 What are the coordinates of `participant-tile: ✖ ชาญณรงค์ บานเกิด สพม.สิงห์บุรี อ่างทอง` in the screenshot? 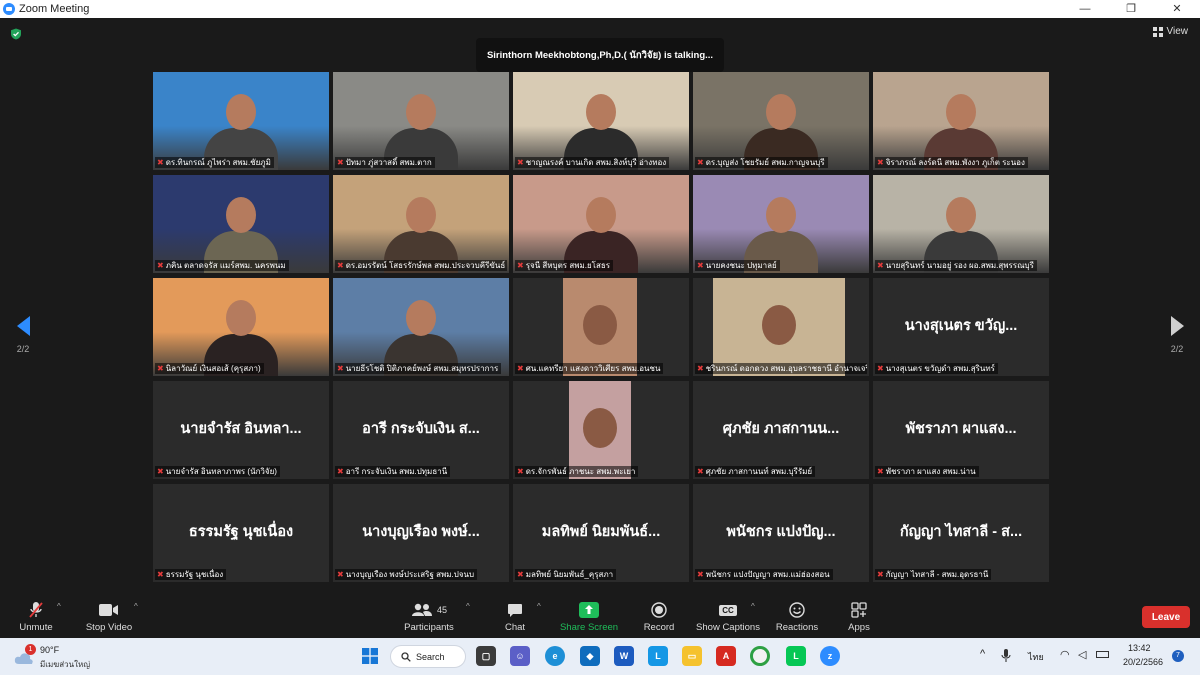 It's located at (601, 121).